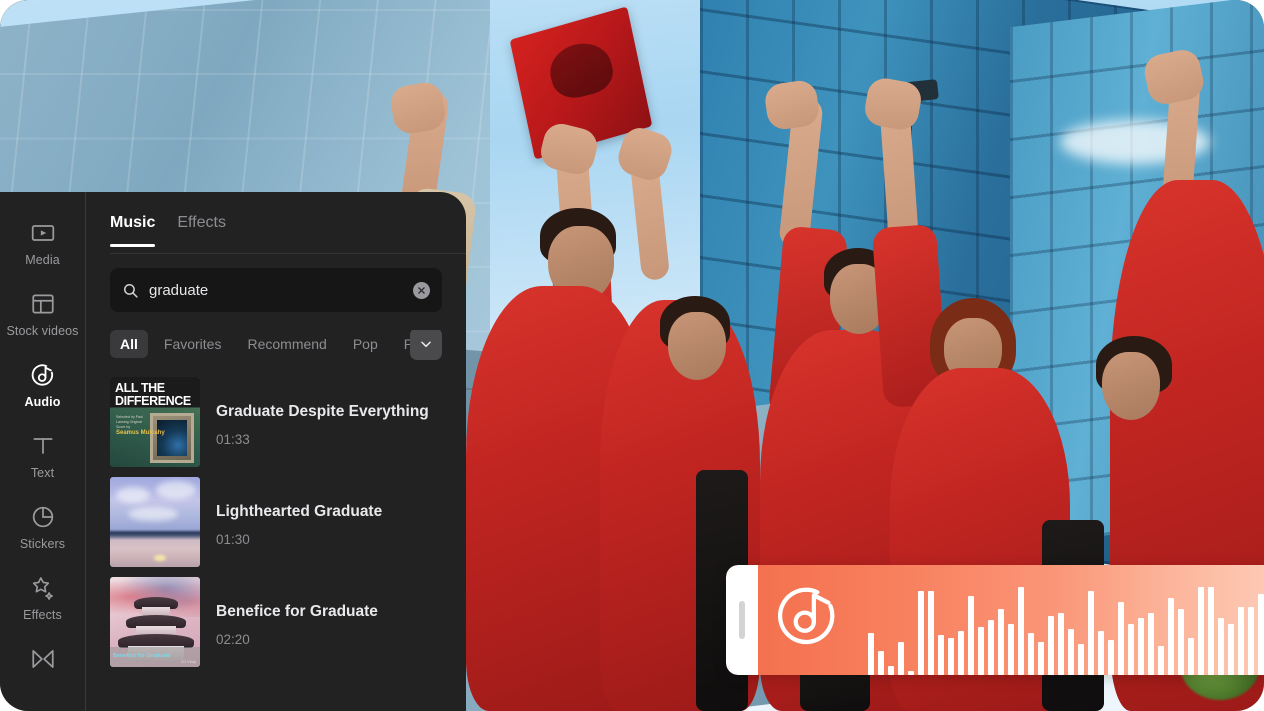 The height and width of the screenshot is (711, 1264). What do you see at coordinates (1011, 620) in the screenshot?
I see `audio-clip-body` at bounding box center [1011, 620].